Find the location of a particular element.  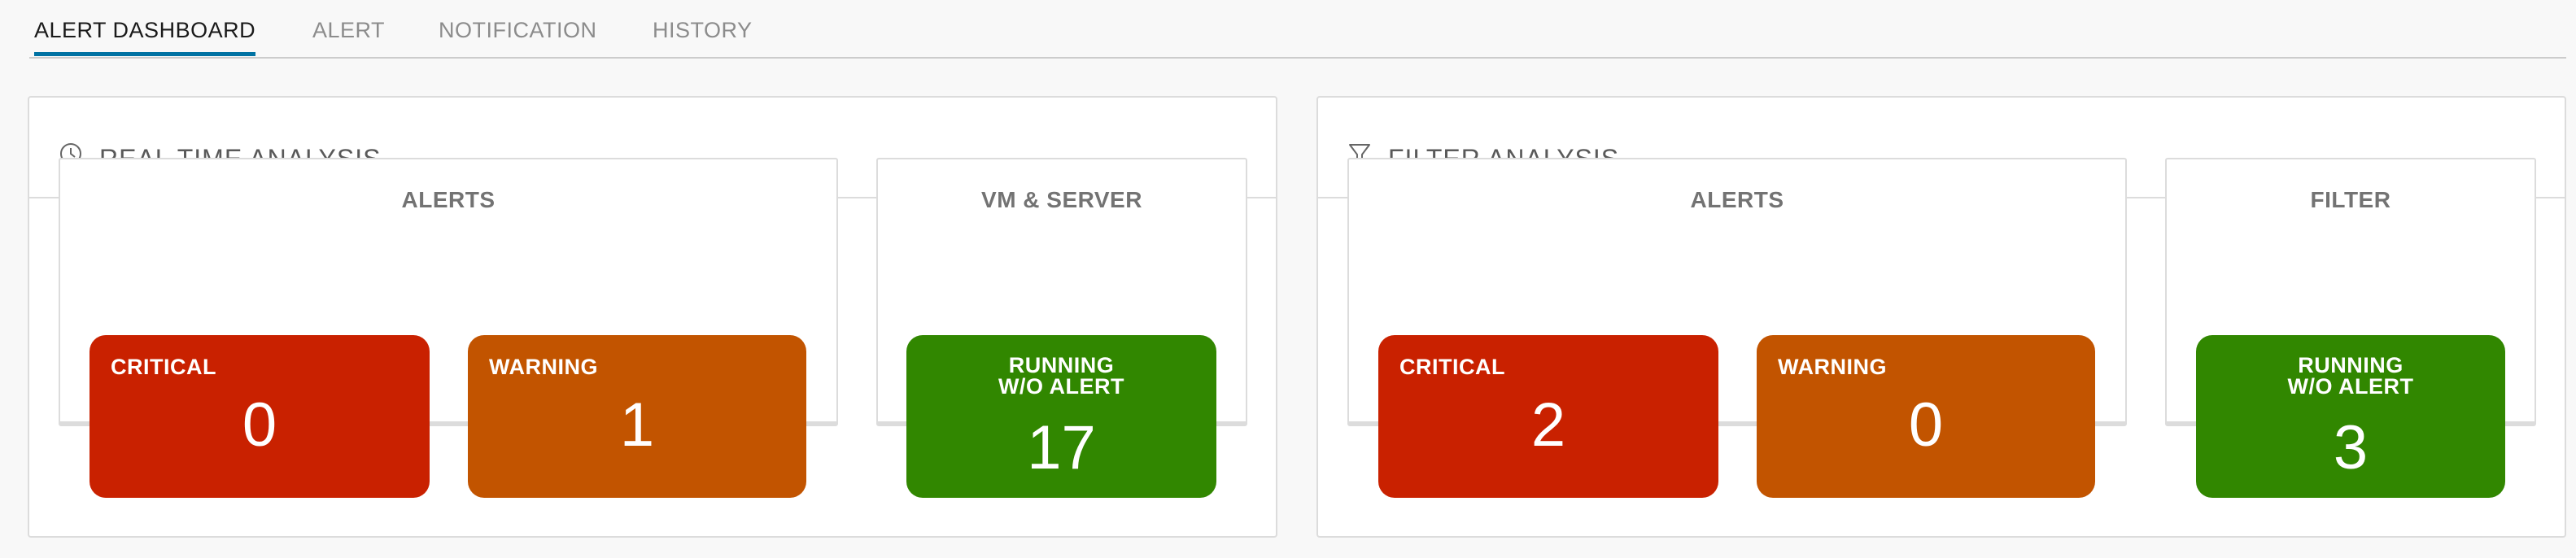

running-tile: RUNNING W/O ALERT 3 is located at coordinates (2350, 416).